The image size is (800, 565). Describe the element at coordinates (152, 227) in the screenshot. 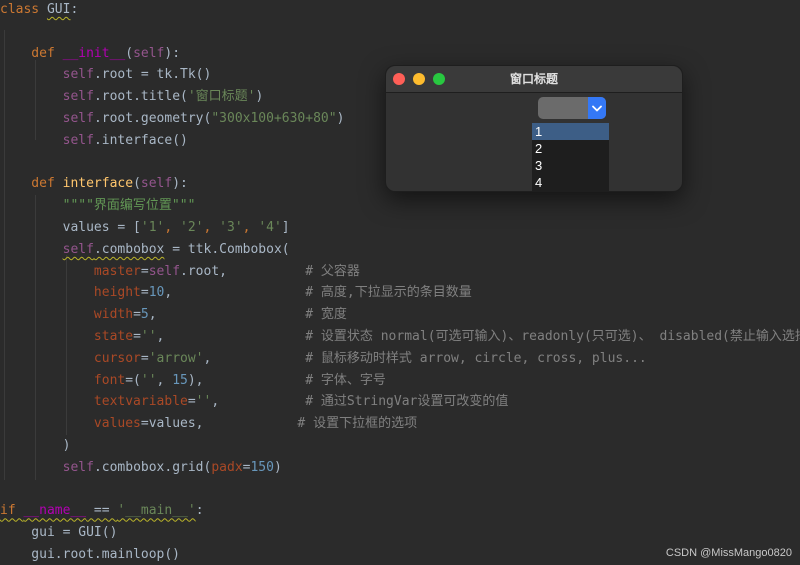

I see `code-token: '1'` at that location.